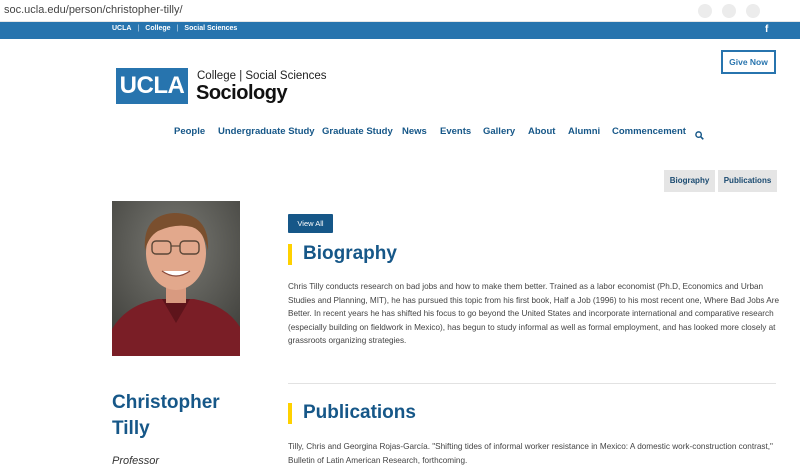  I want to click on biography-title: Biography, so click(350, 253).